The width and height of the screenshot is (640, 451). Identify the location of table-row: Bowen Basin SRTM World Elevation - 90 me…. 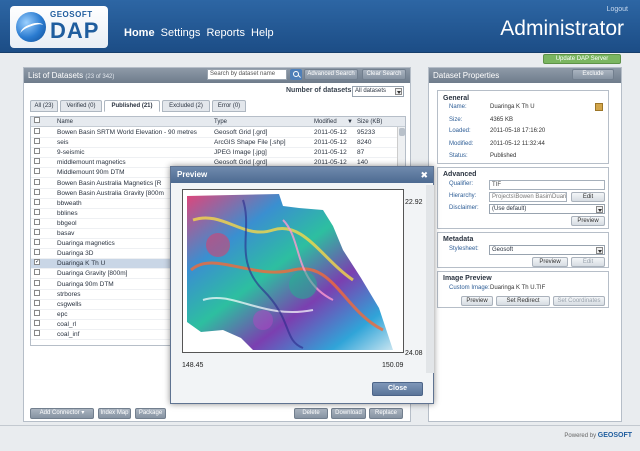
(218, 133).